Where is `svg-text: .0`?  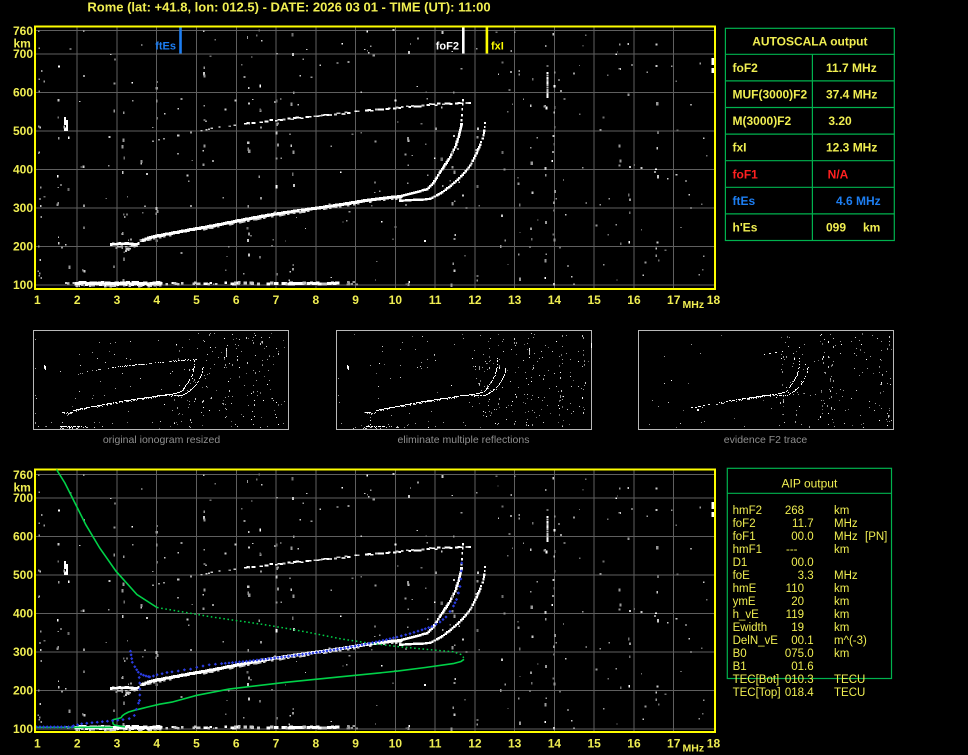 svg-text: .0 is located at coordinates (809, 537).